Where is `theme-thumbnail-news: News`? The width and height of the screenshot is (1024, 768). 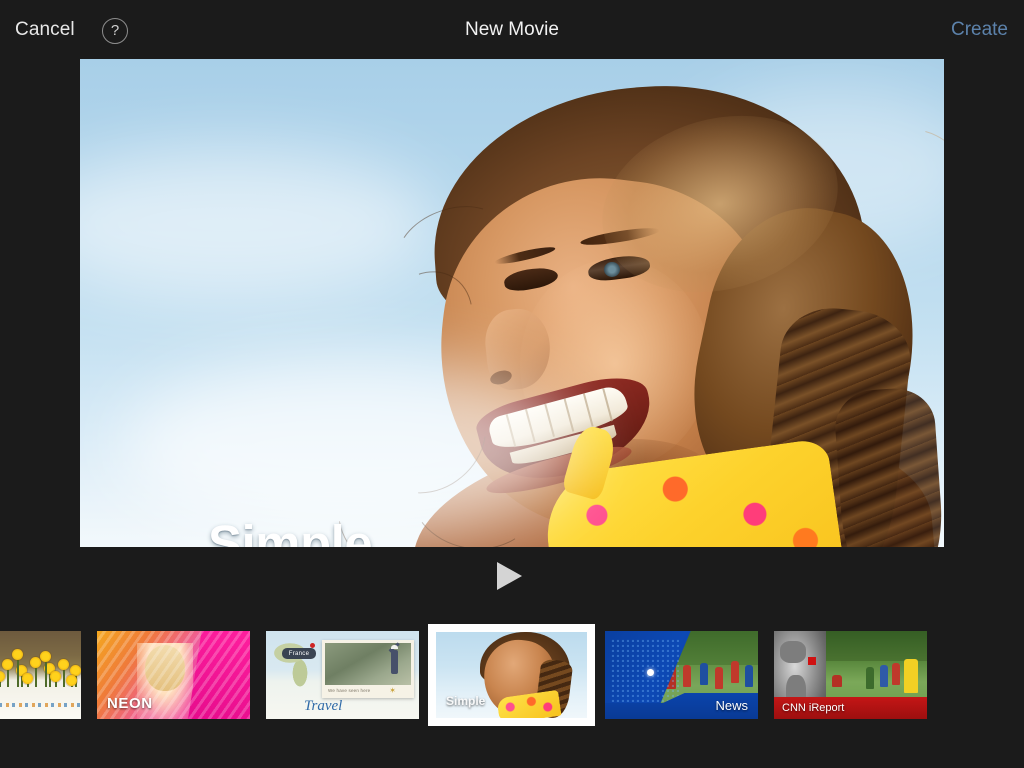 theme-thumbnail-news: News is located at coordinates (681, 675).